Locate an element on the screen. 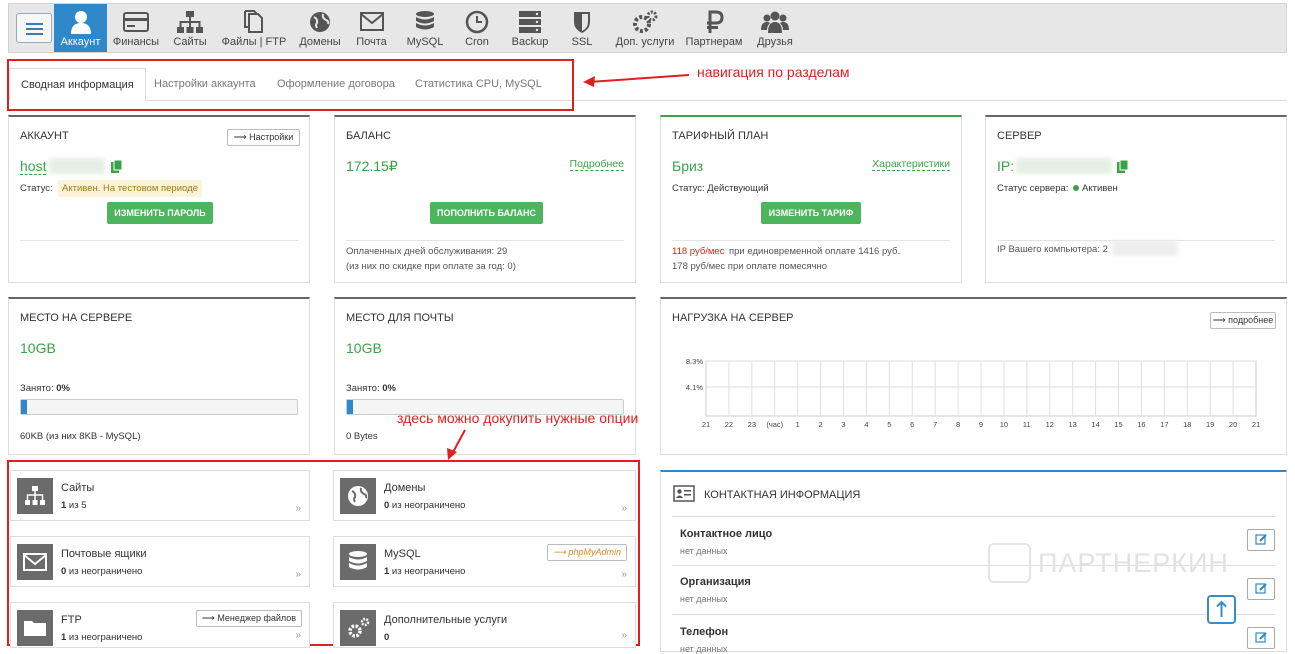  service-name: Дополнительные услуги is located at coordinates (446, 620).